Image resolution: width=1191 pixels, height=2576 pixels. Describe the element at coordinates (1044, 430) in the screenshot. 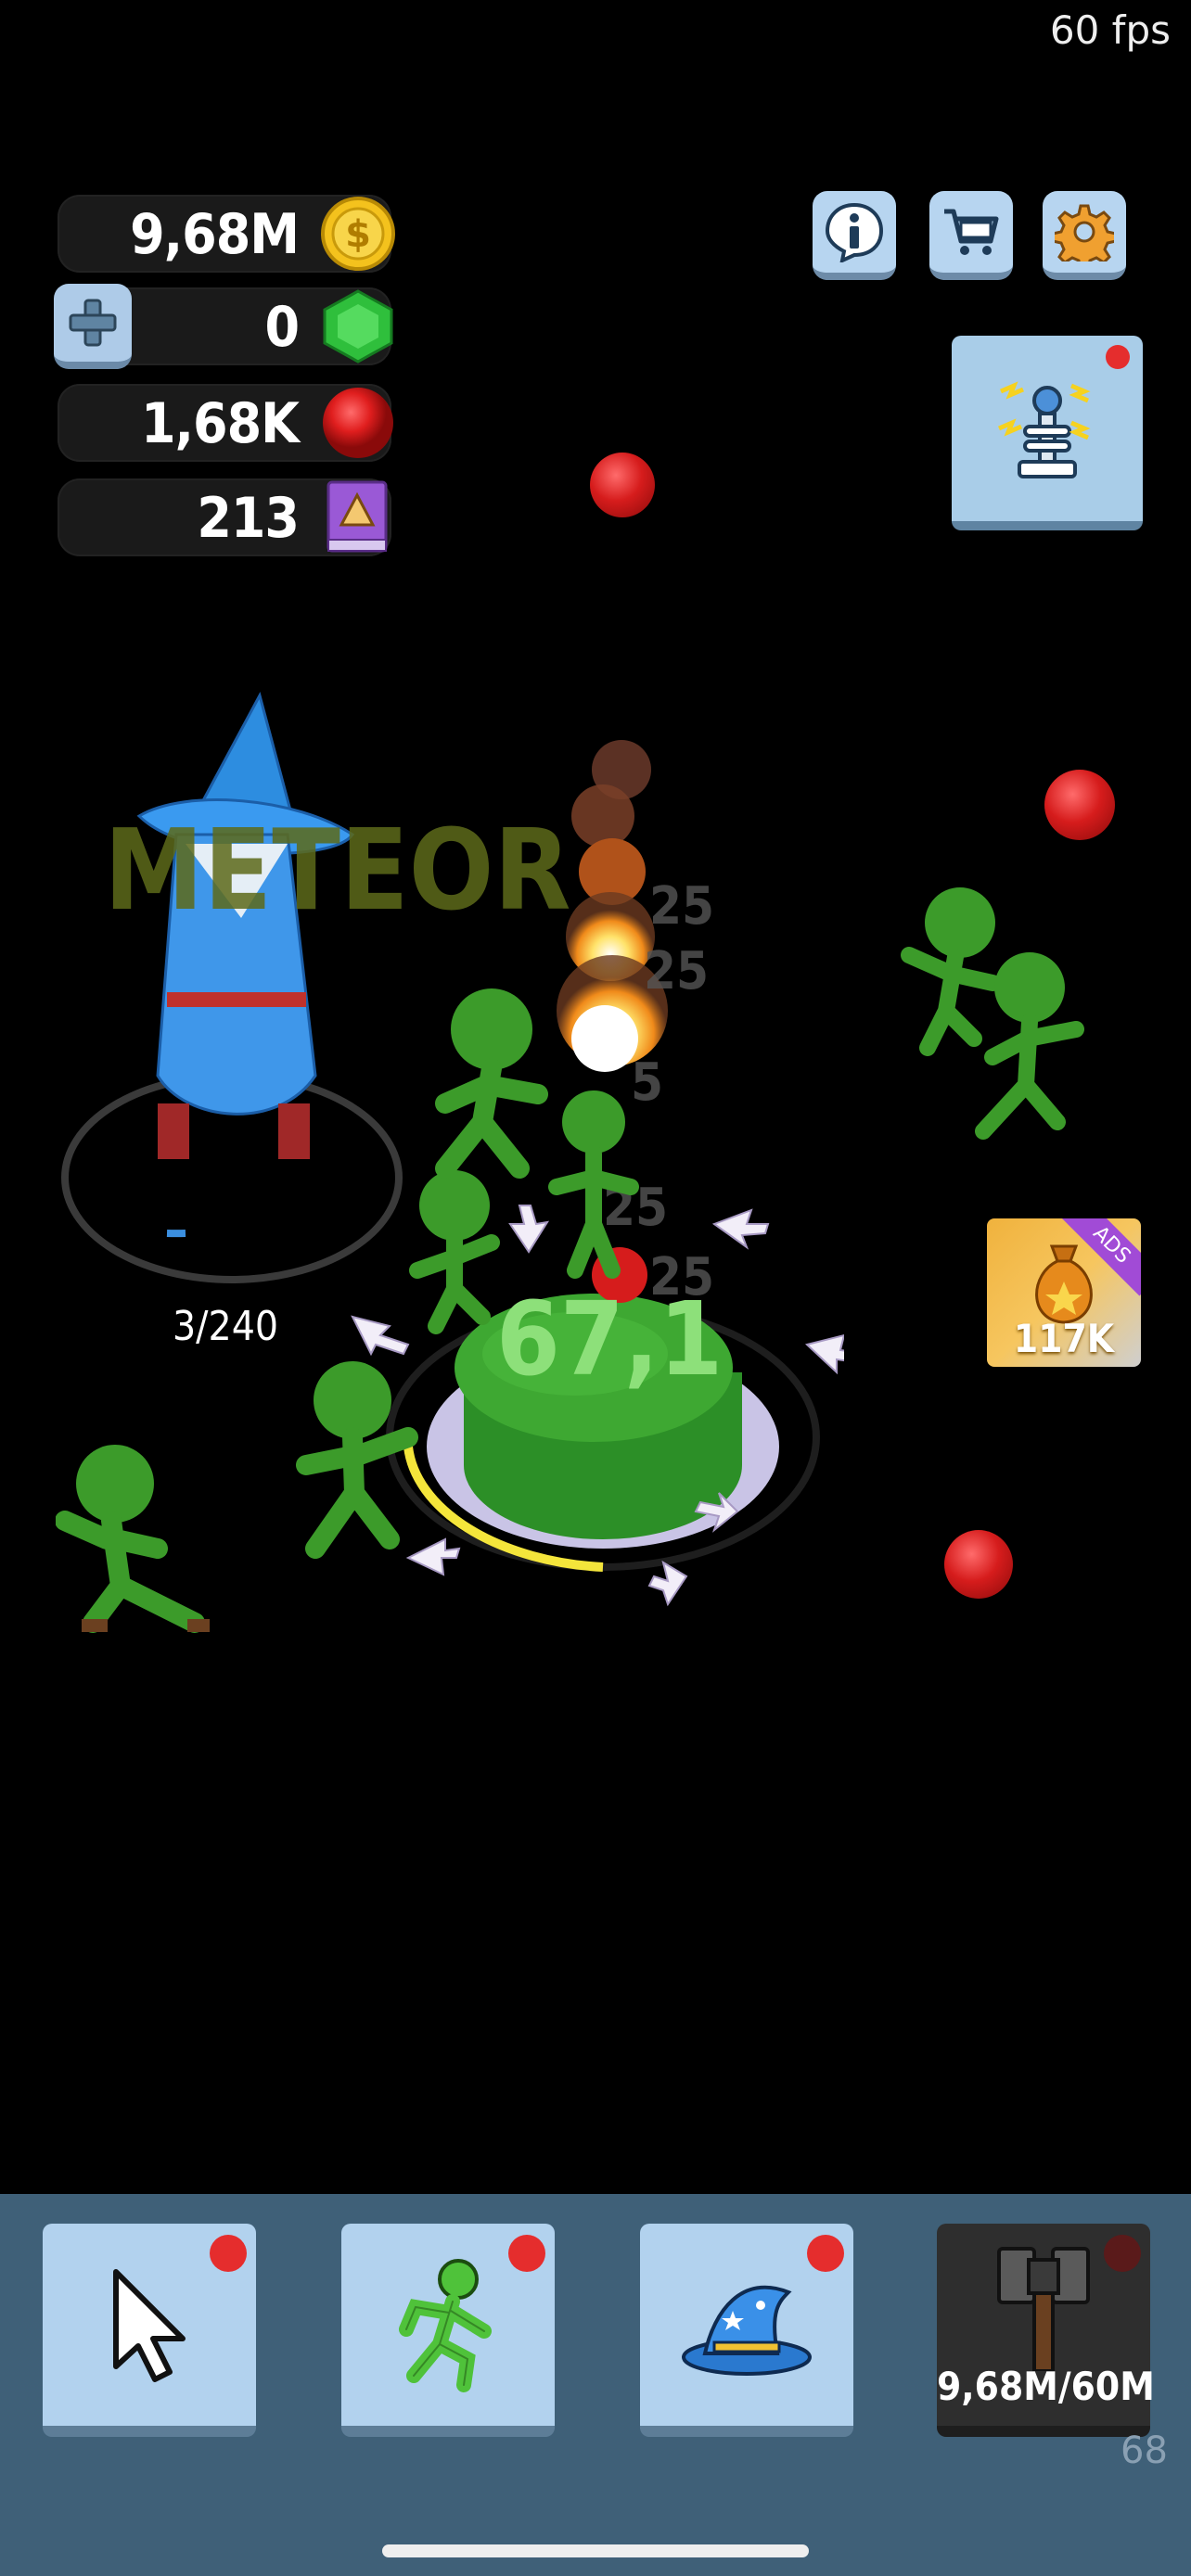

I see `tesla-coil-icon` at that location.